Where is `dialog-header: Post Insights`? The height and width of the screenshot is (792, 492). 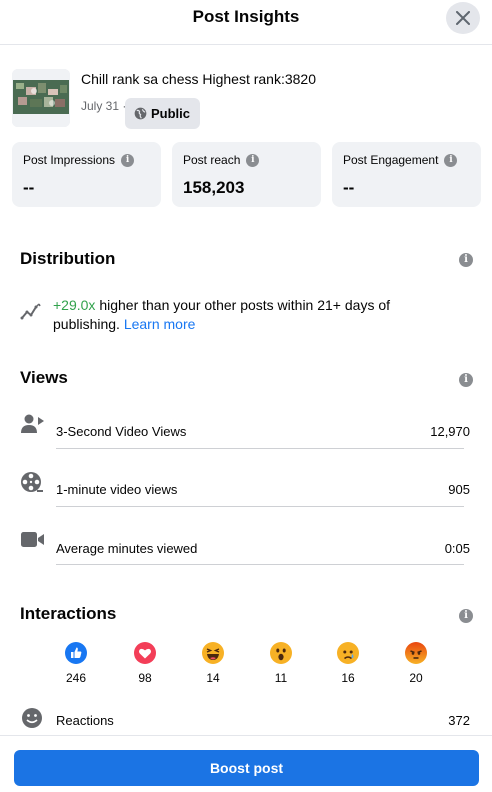 dialog-header: Post Insights is located at coordinates (246, 22).